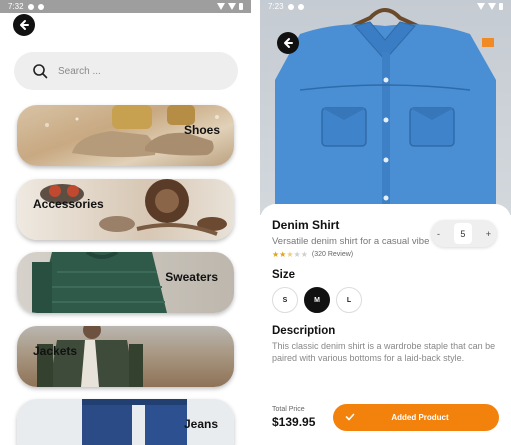  I want to click on quantity-stepper: - 5 +, so click(464, 233).